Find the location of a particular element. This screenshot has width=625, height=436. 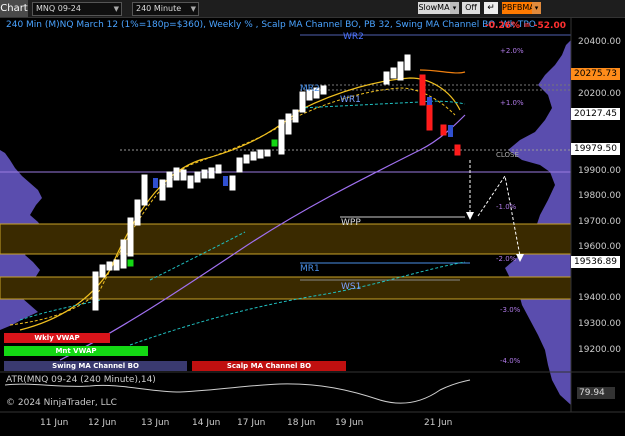

wpp-label: WPP is located at coordinates (351, 223).